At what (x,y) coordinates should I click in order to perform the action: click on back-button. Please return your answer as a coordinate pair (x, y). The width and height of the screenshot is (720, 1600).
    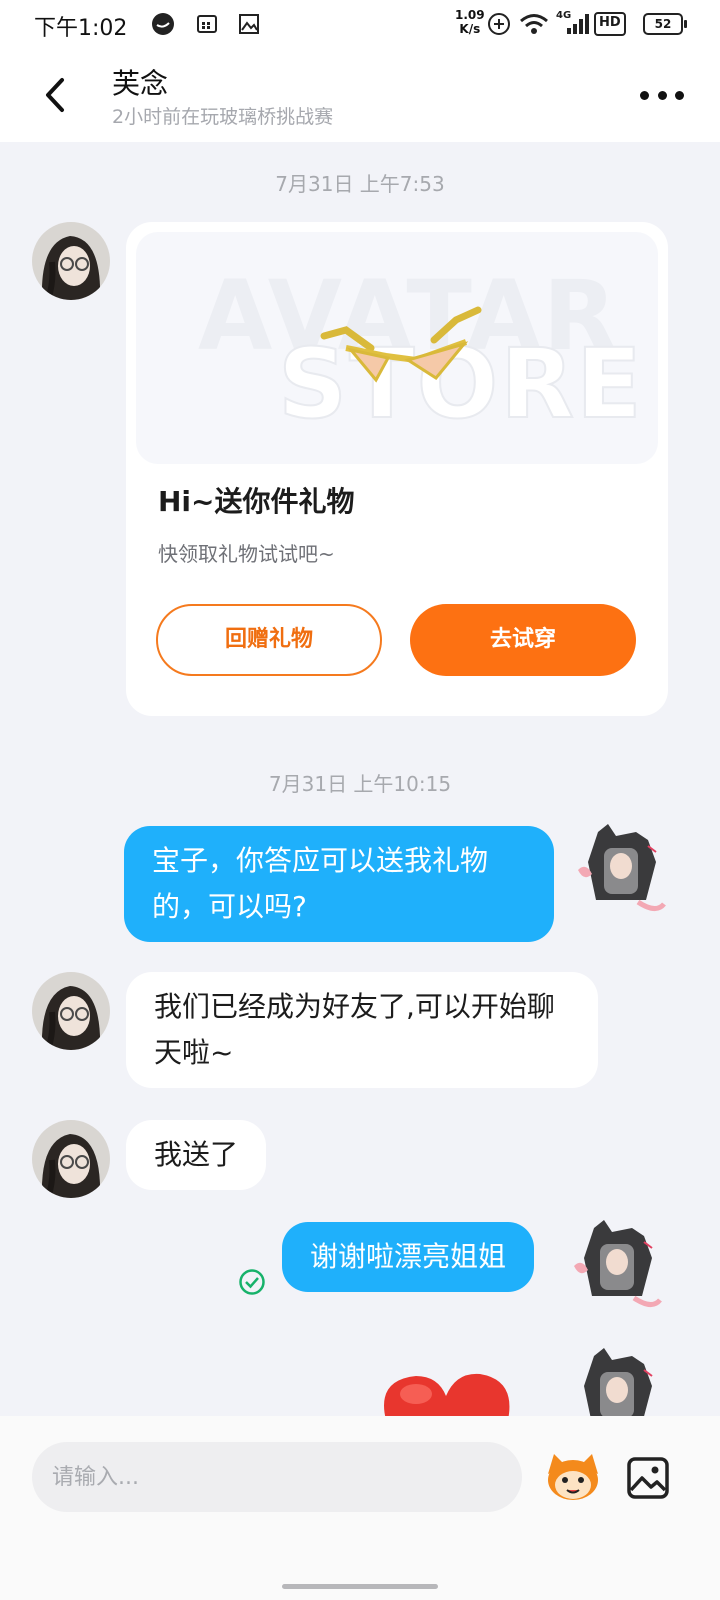
    Looking at the image, I should click on (55, 95).